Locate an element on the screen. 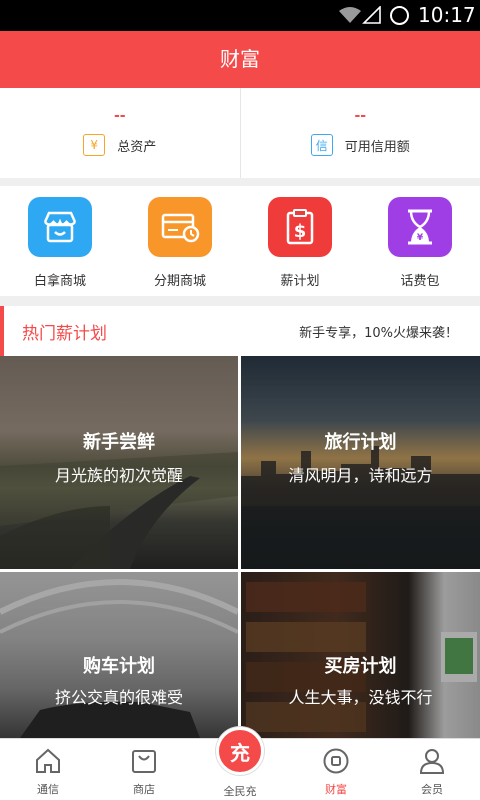  entry-salary-plan: $ 薪计划 is located at coordinates (300, 241).